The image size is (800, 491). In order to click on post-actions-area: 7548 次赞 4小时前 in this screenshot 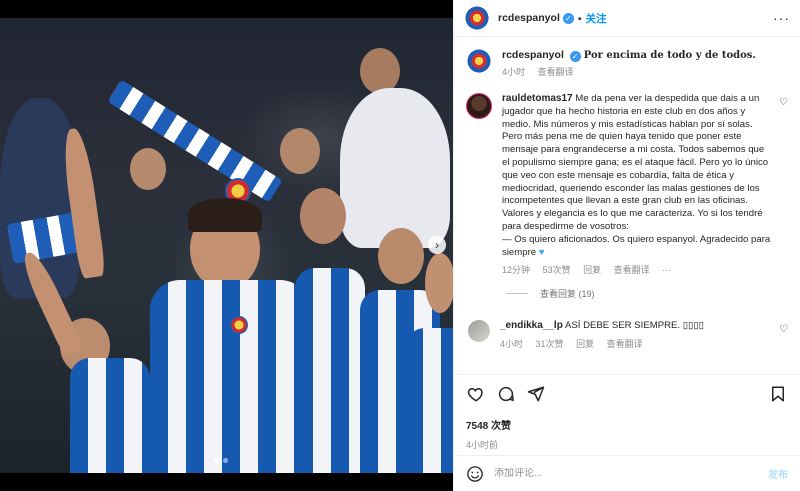, I will do `click(627, 412)`.